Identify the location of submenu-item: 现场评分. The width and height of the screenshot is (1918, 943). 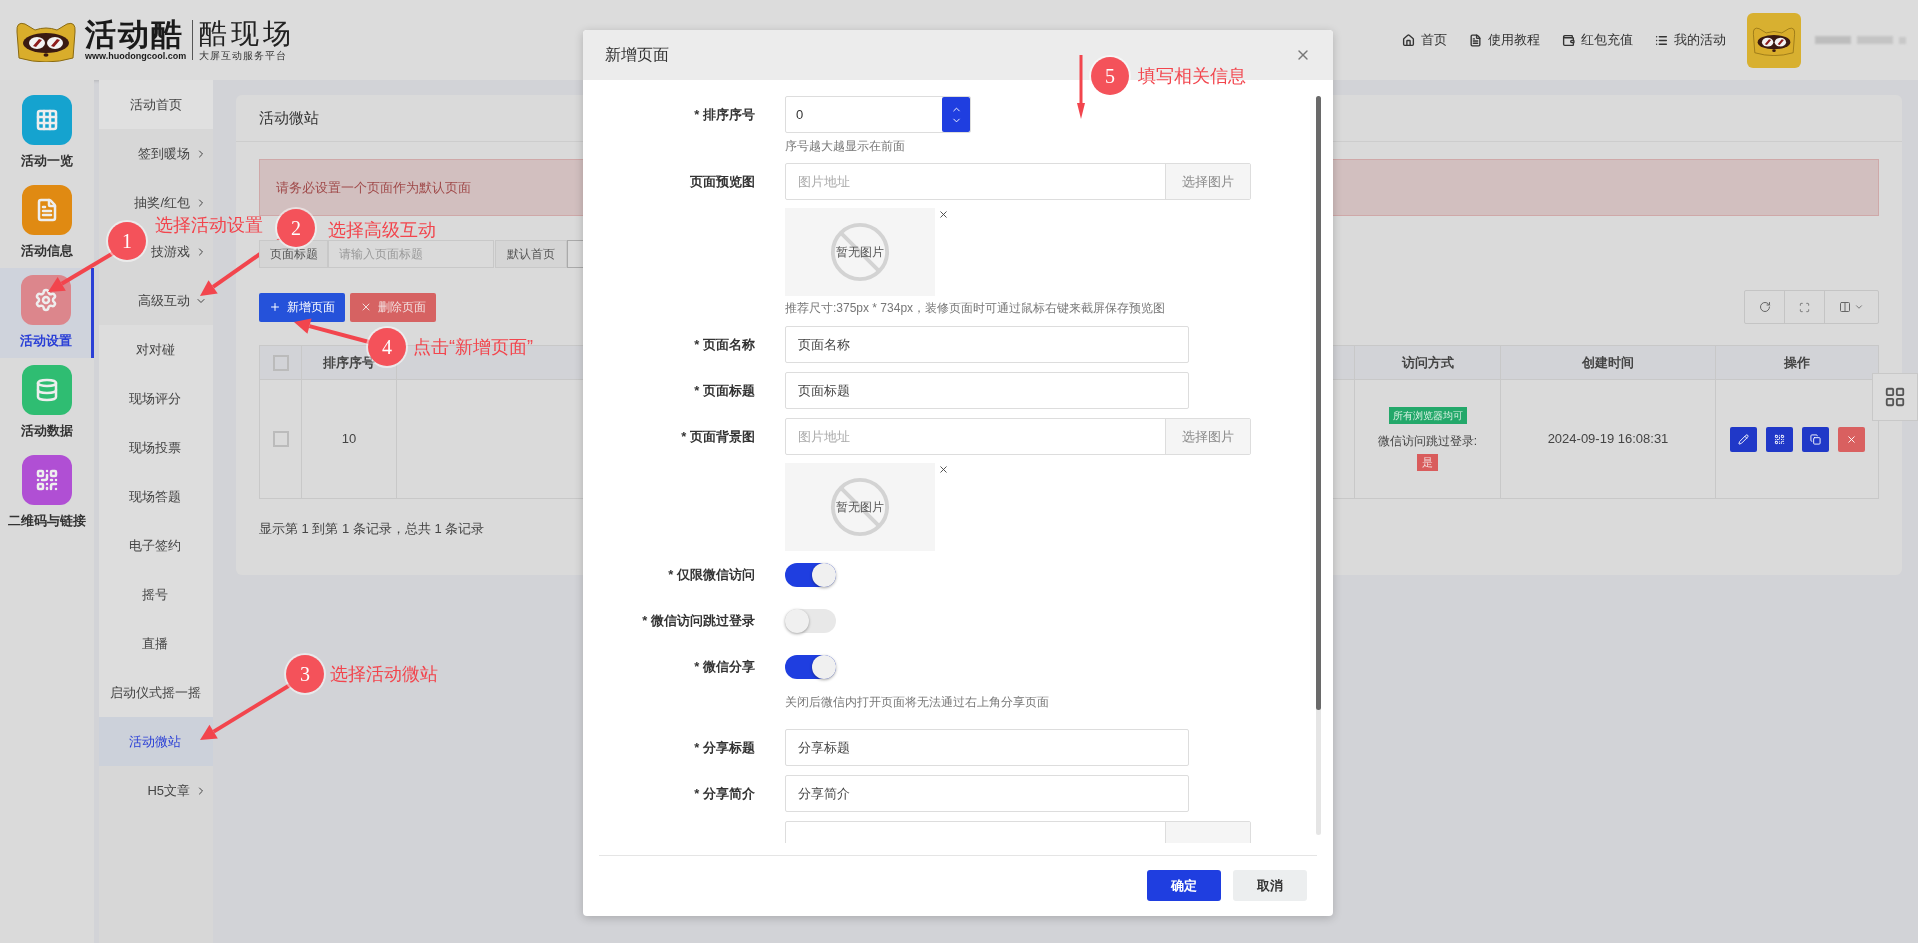
(156, 398).